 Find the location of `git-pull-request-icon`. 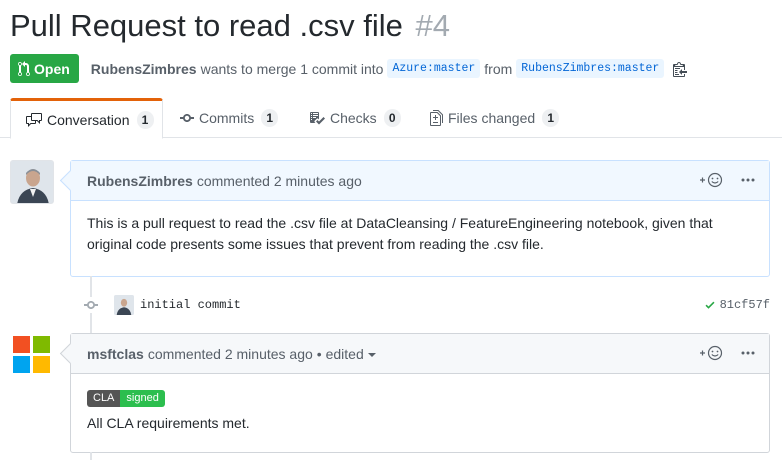

git-pull-request-icon is located at coordinates (24, 68).